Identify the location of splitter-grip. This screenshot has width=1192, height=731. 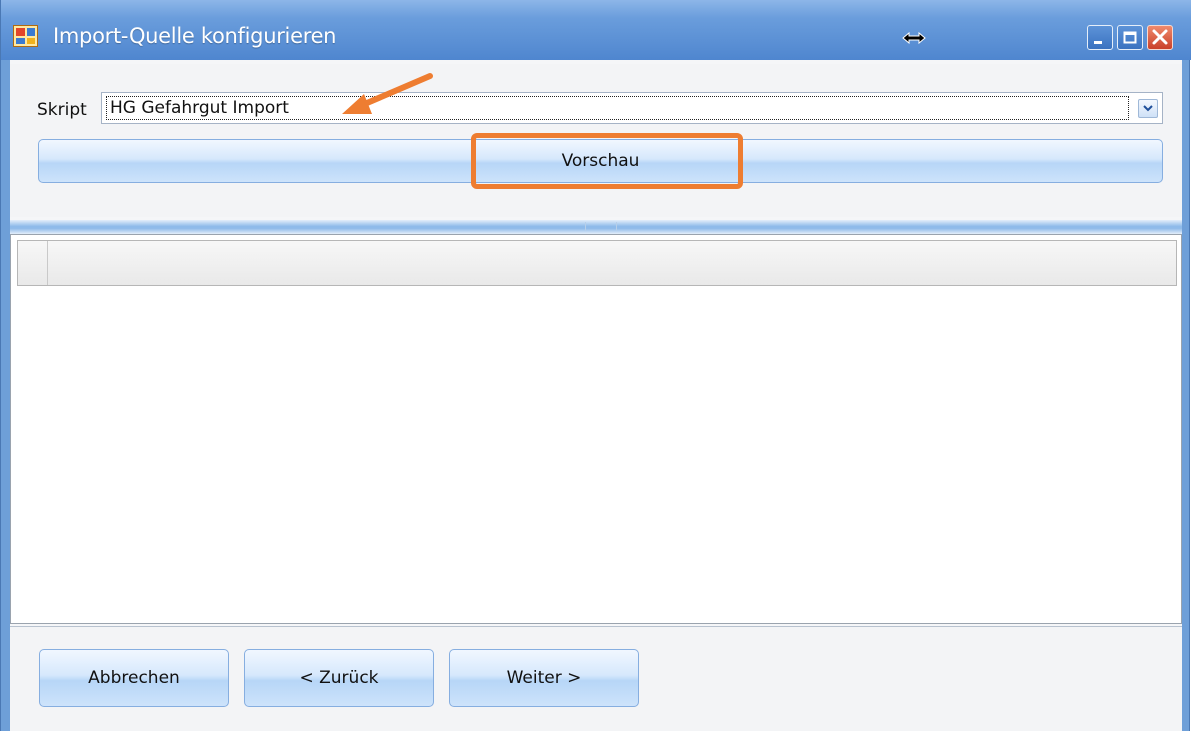
(601, 226).